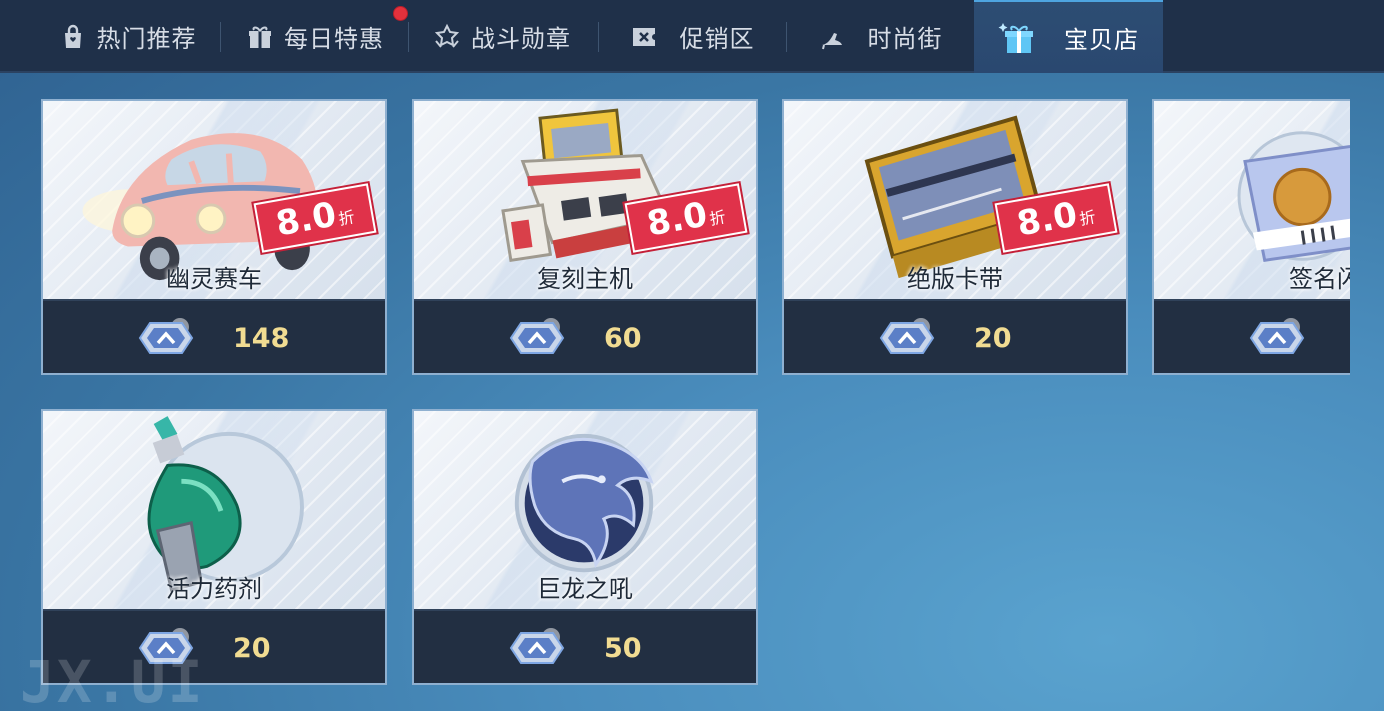 Image resolution: width=1384 pixels, height=711 pixels. Describe the element at coordinates (1101, 40) in the screenshot. I see `tab-label: 宝贝店` at that location.